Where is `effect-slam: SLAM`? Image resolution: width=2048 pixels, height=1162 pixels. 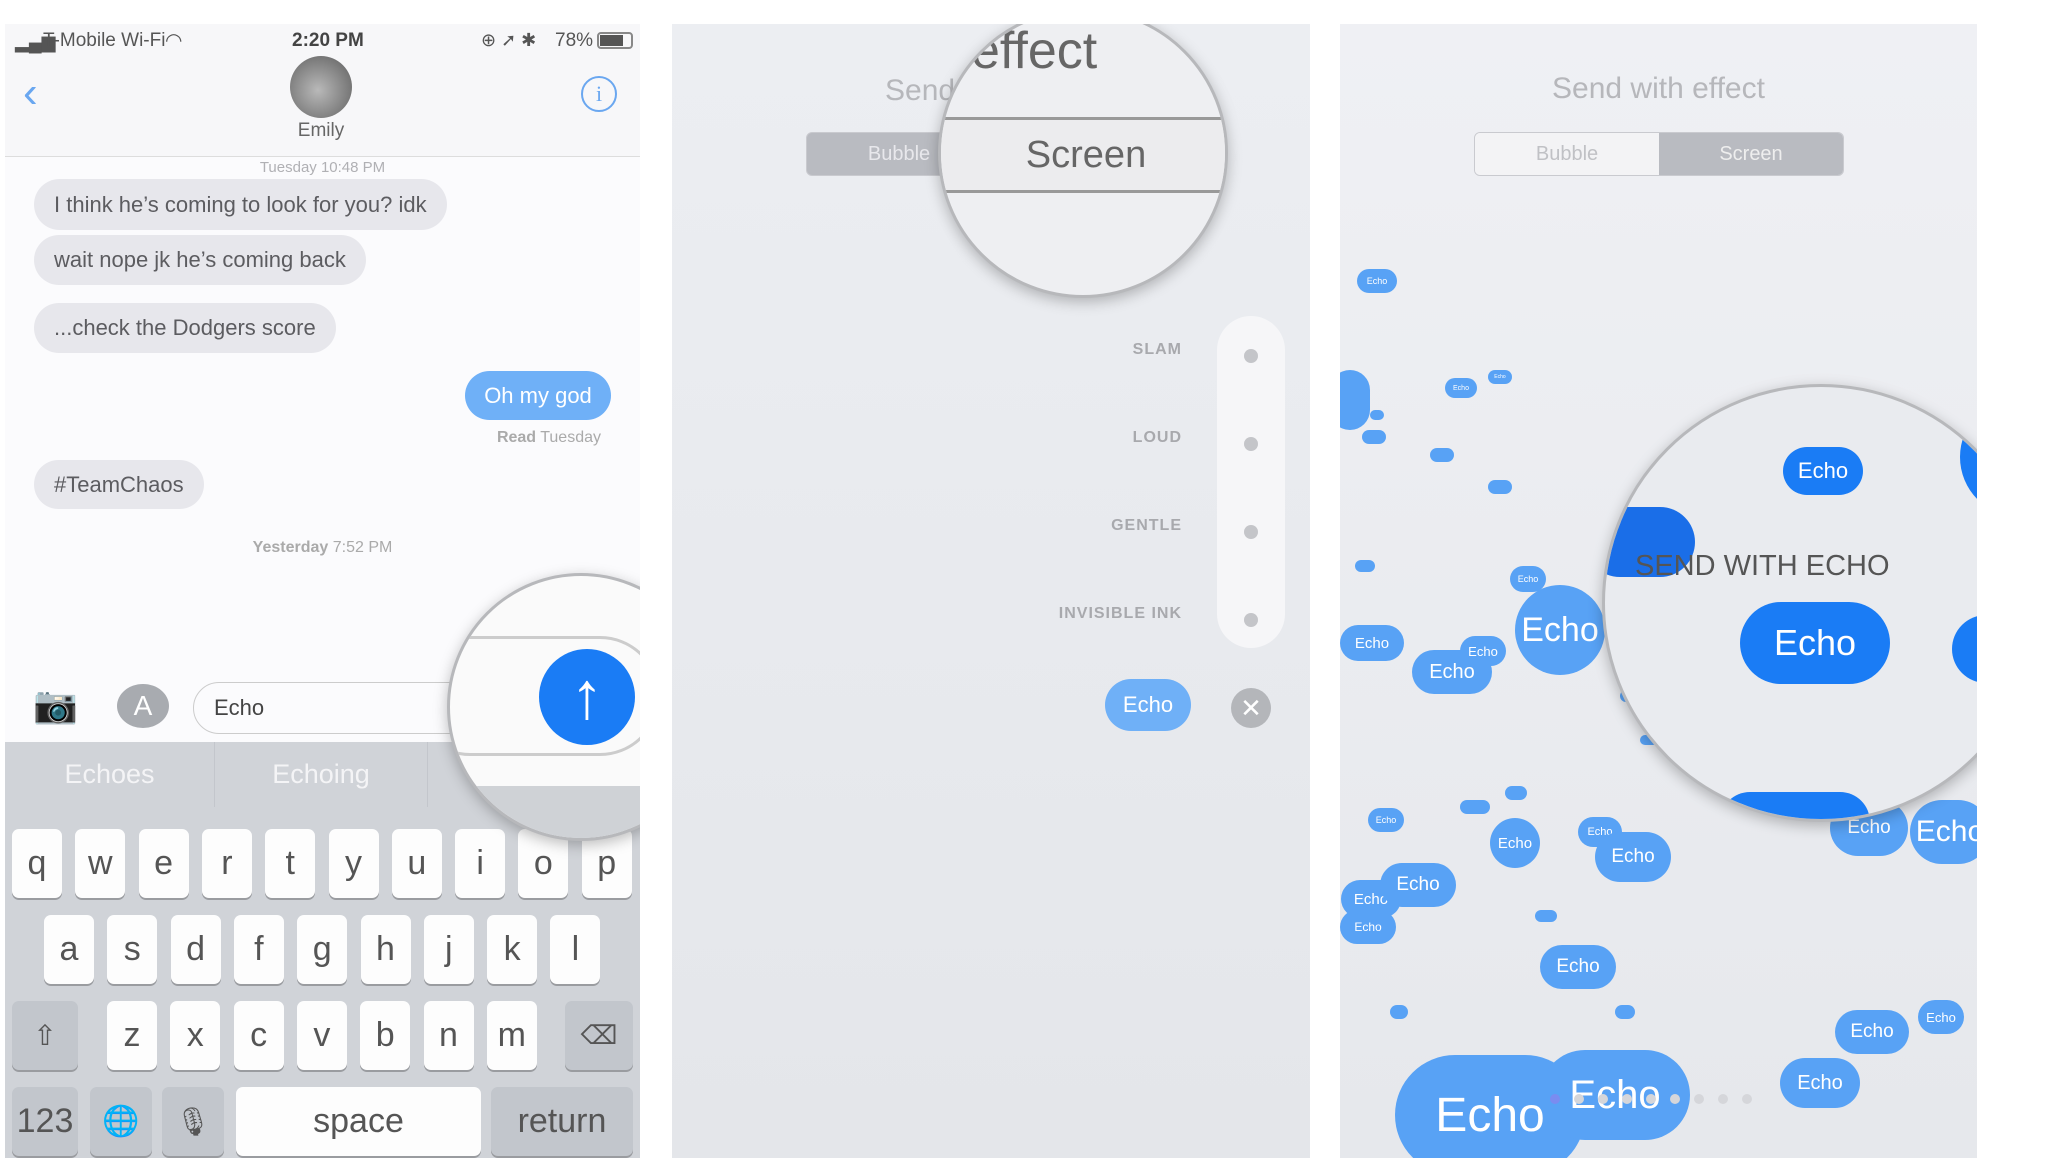
effect-slam: SLAM is located at coordinates (1052, 350).